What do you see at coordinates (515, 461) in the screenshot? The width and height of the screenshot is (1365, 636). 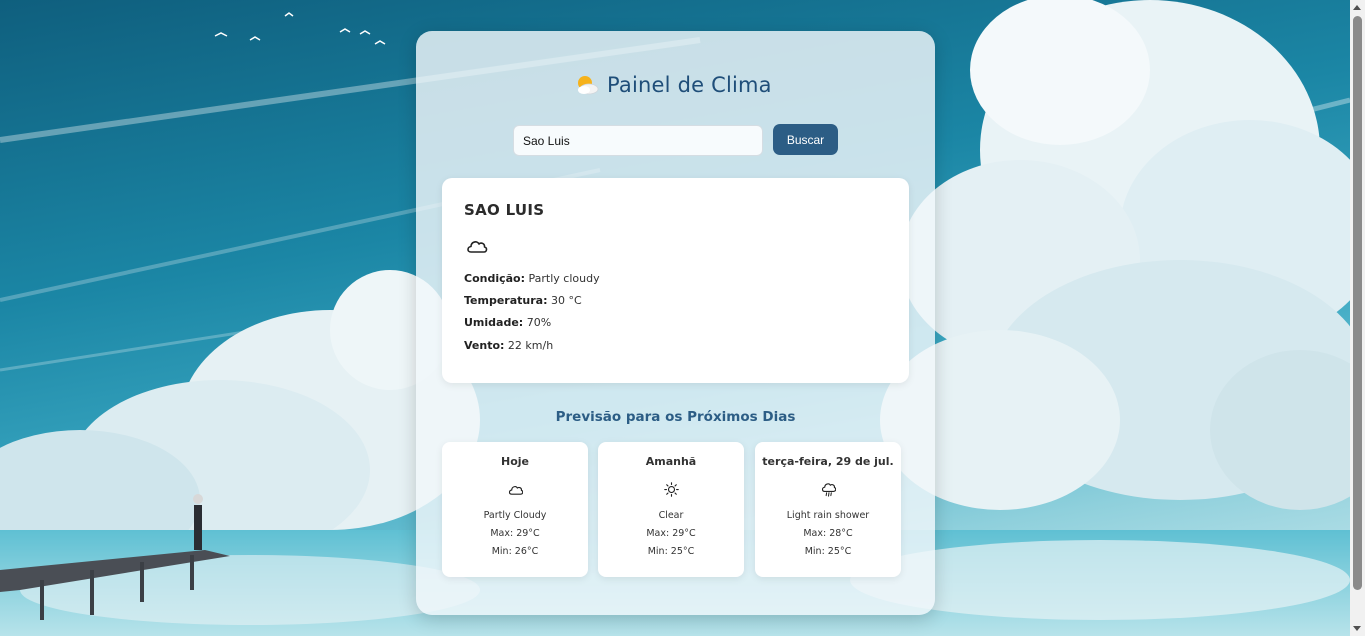 I see `forecast-day-name: Hoje` at bounding box center [515, 461].